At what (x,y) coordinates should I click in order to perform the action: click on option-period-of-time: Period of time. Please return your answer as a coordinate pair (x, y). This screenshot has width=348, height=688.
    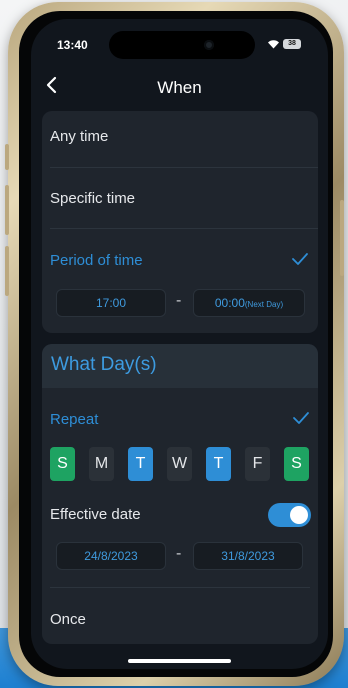
    Looking at the image, I should click on (96, 260).